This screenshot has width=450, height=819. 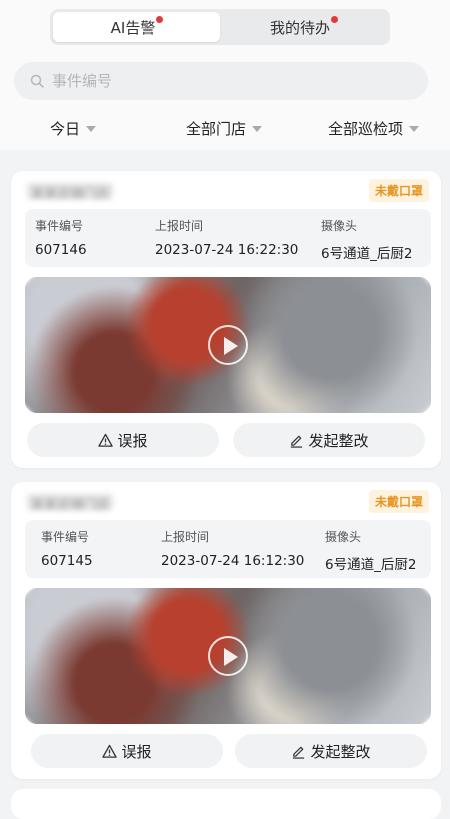 I want to click on filter-label: 今日, so click(x=65, y=129).